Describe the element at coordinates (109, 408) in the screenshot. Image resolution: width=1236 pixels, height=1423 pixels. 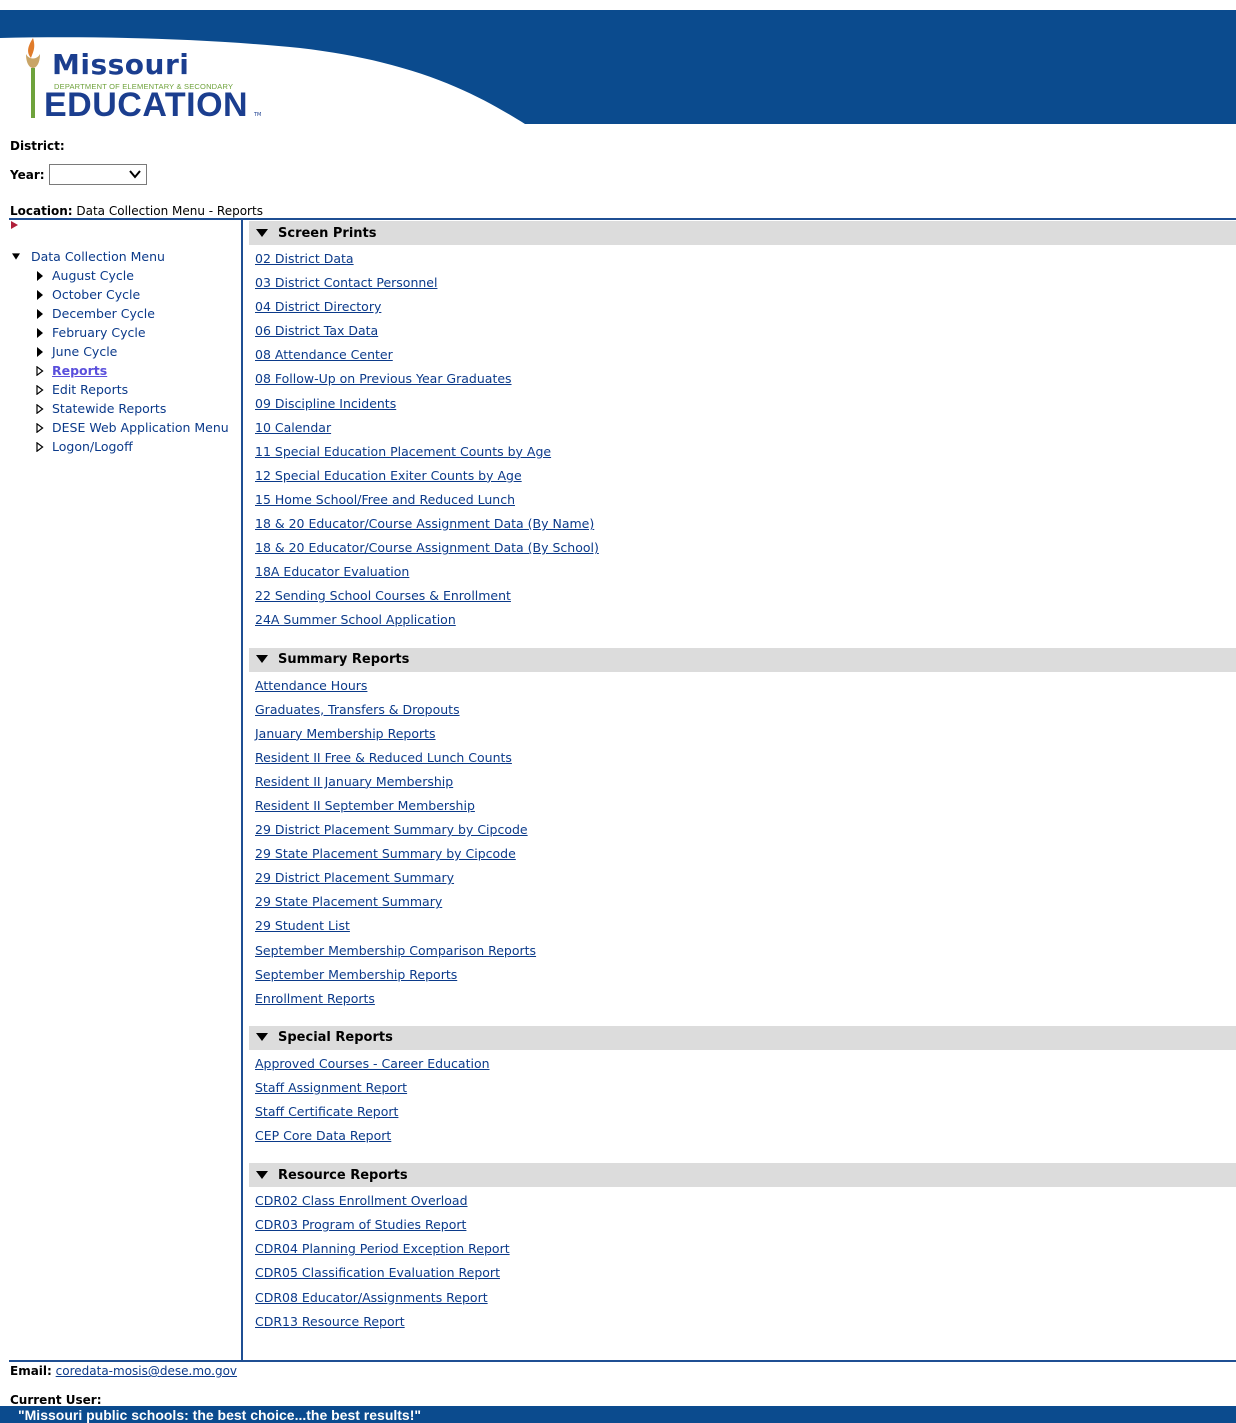
I see `sidebar-item-label: Statewide Reports` at that location.